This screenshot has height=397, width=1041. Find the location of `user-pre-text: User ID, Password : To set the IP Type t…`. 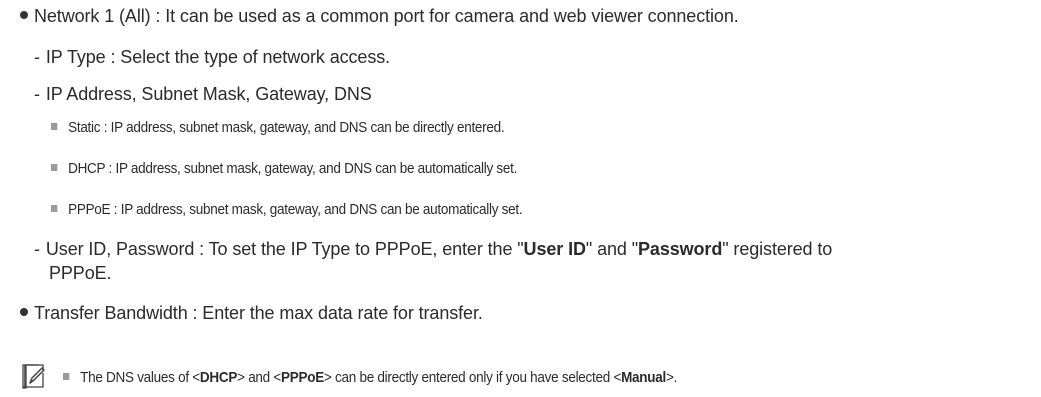

user-pre-text: User ID, Password : To set the IP Type t… is located at coordinates (284, 249).